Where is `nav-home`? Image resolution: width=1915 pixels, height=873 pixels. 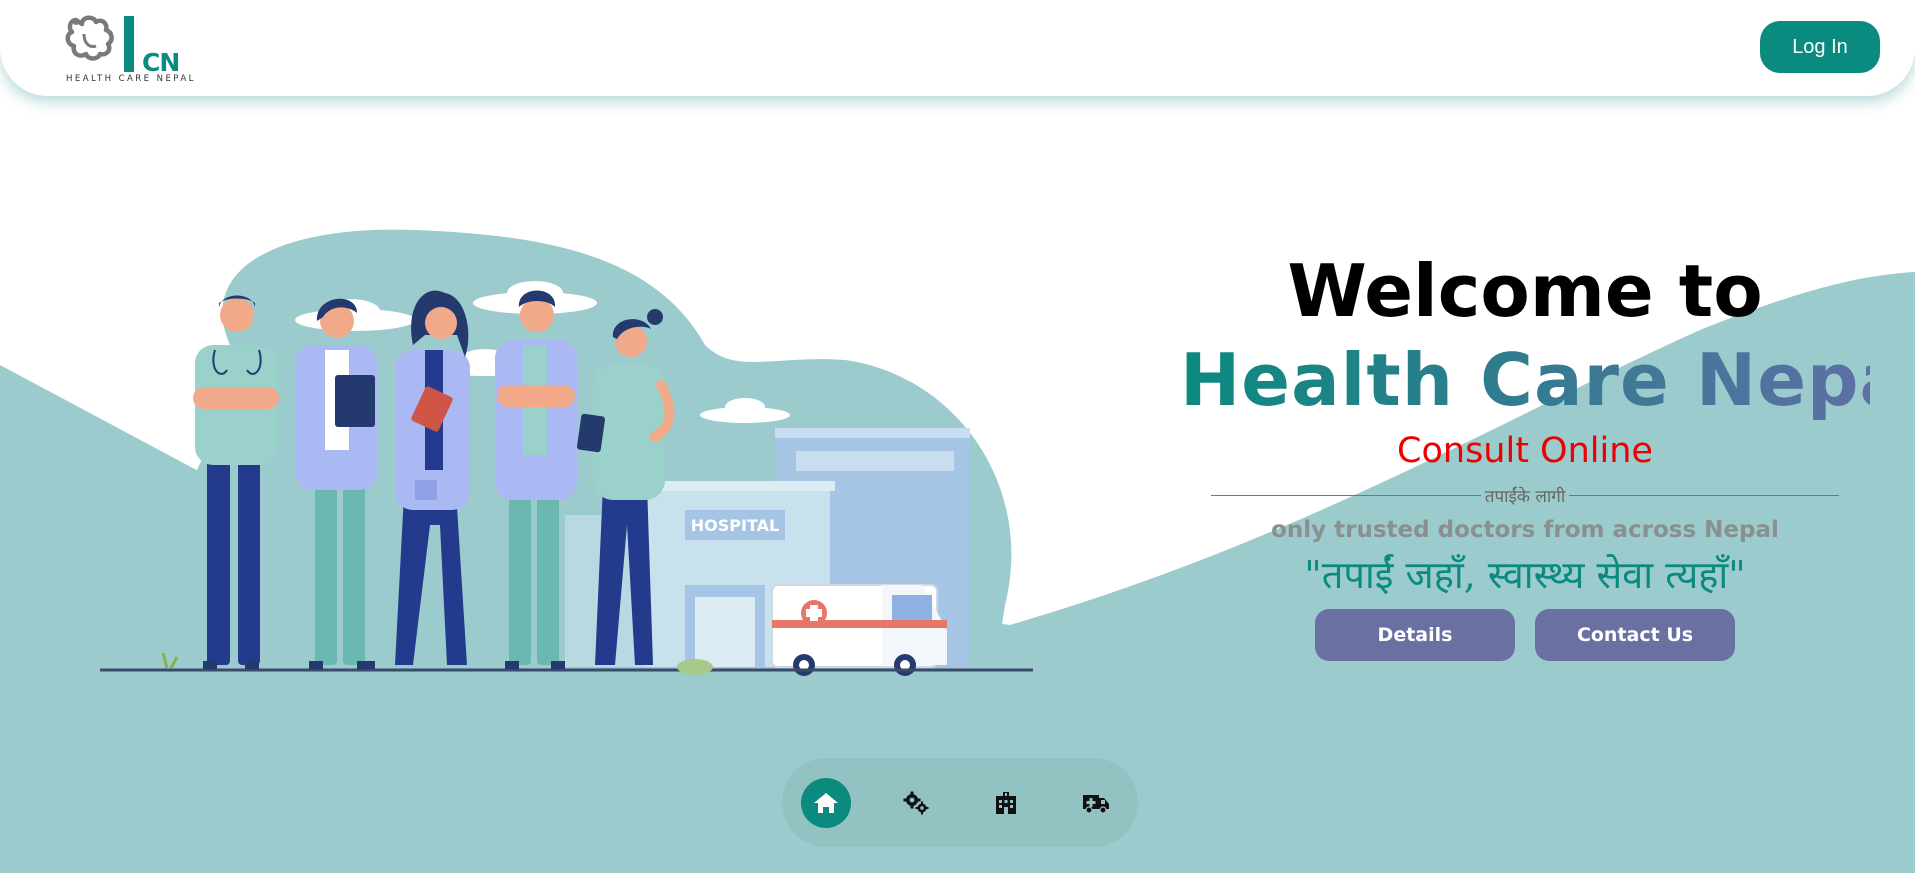 nav-home is located at coordinates (826, 802).